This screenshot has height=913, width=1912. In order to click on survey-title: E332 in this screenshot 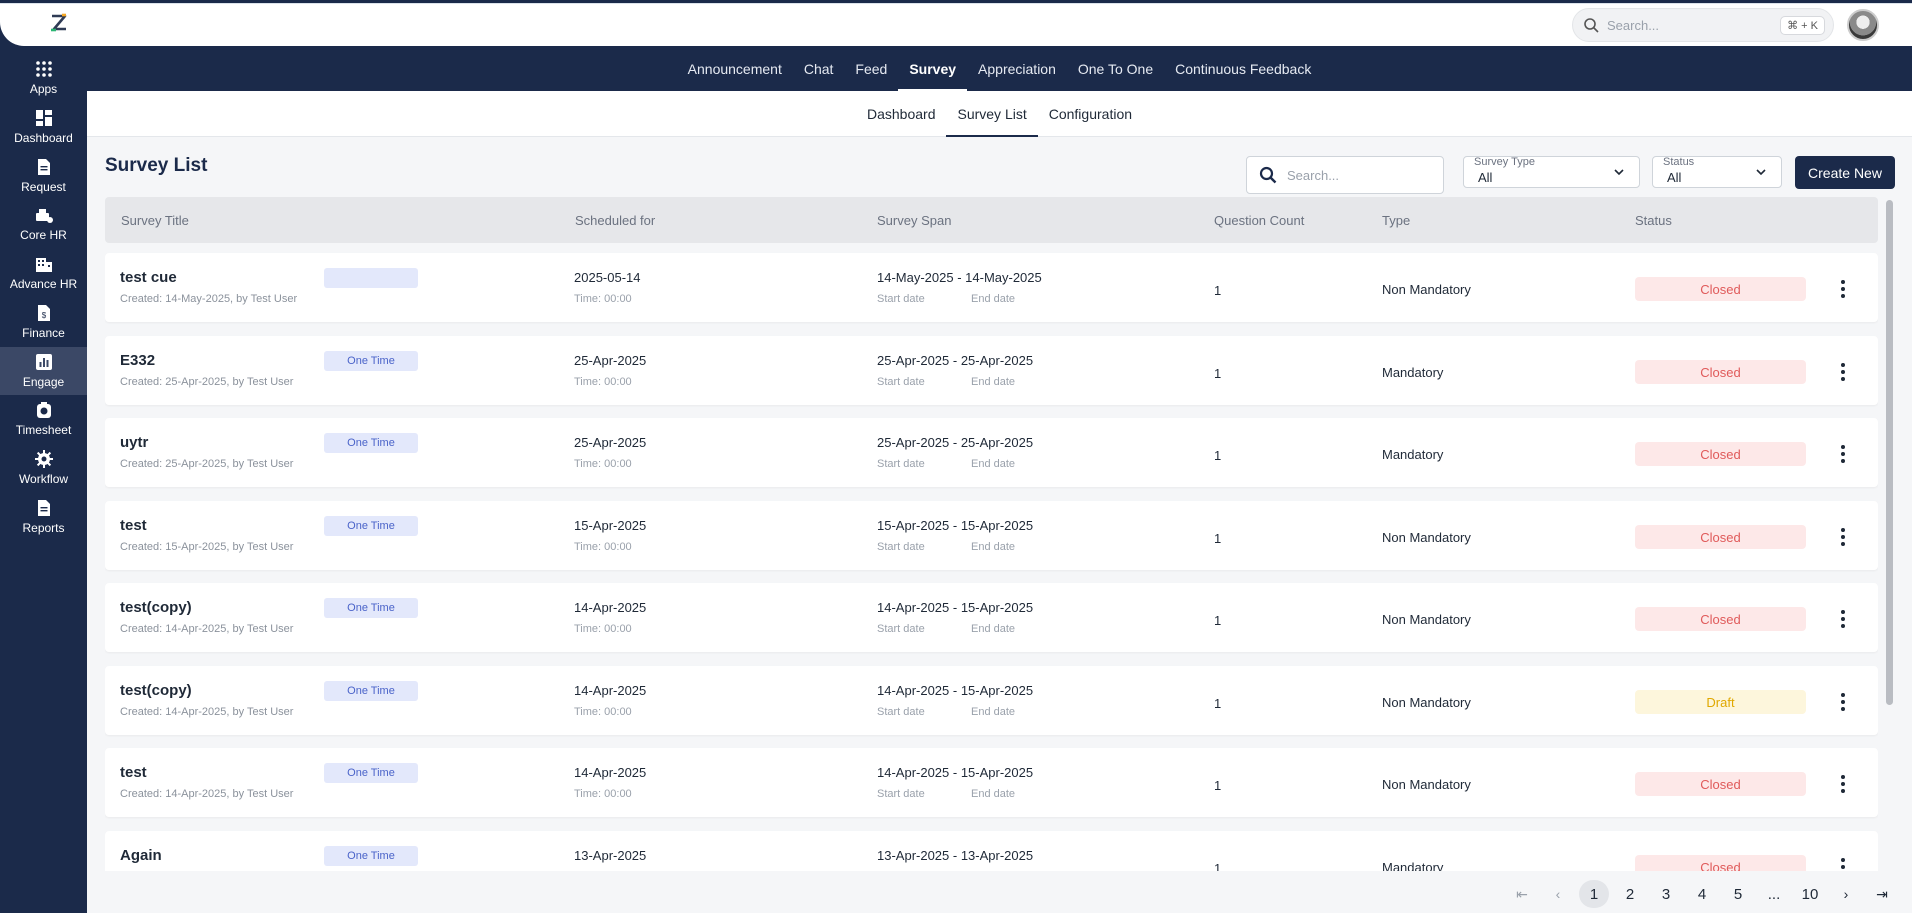, I will do `click(137, 360)`.